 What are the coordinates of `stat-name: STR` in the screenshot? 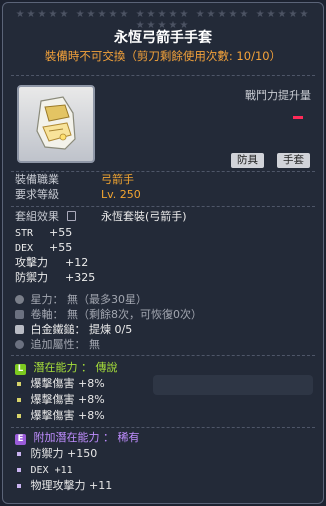 It's located at (24, 233).